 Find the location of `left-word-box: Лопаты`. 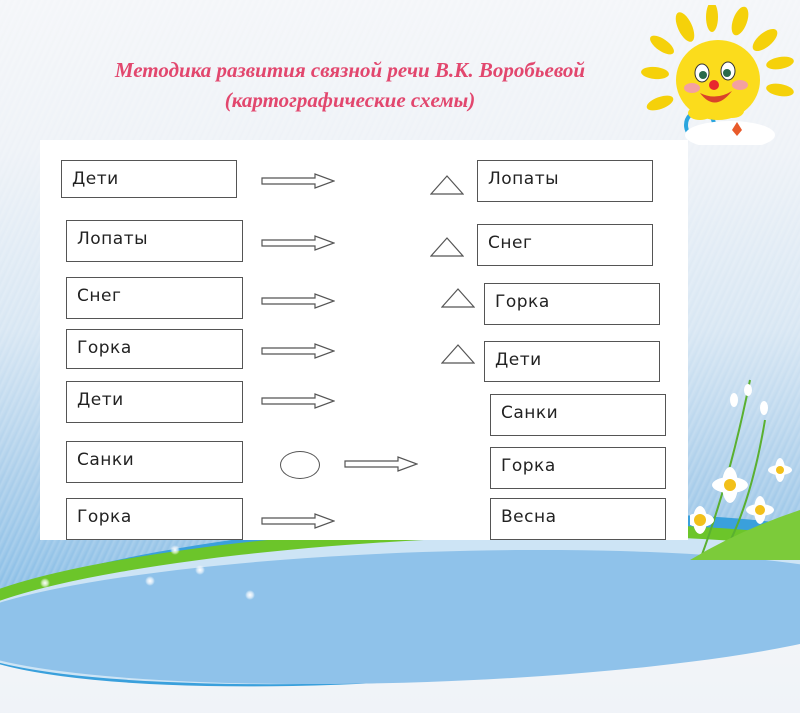

left-word-box: Лопаты is located at coordinates (154, 241).